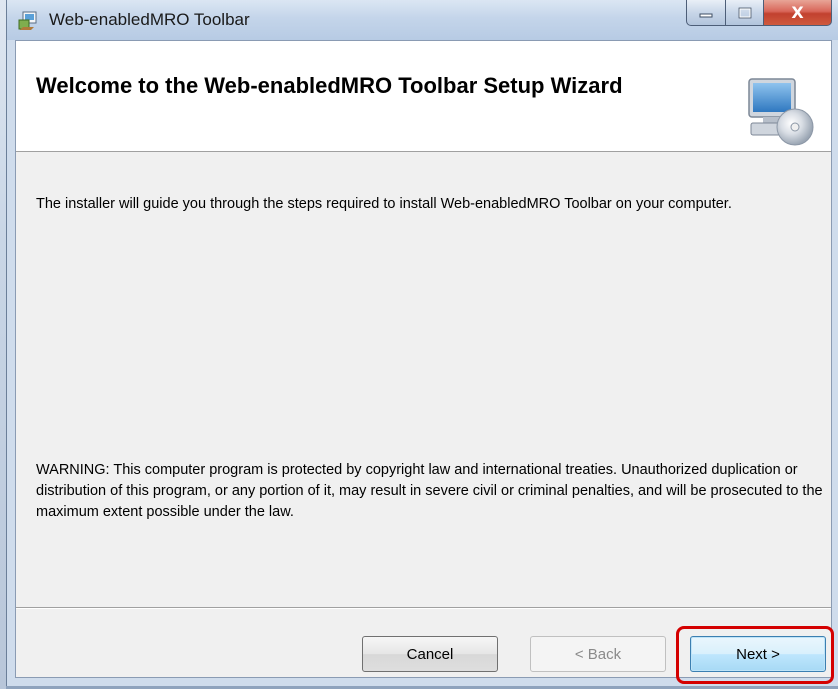 This screenshot has height=689, width=838. What do you see at coordinates (781, 112) in the screenshot?
I see `computer-cd-icon` at bounding box center [781, 112].